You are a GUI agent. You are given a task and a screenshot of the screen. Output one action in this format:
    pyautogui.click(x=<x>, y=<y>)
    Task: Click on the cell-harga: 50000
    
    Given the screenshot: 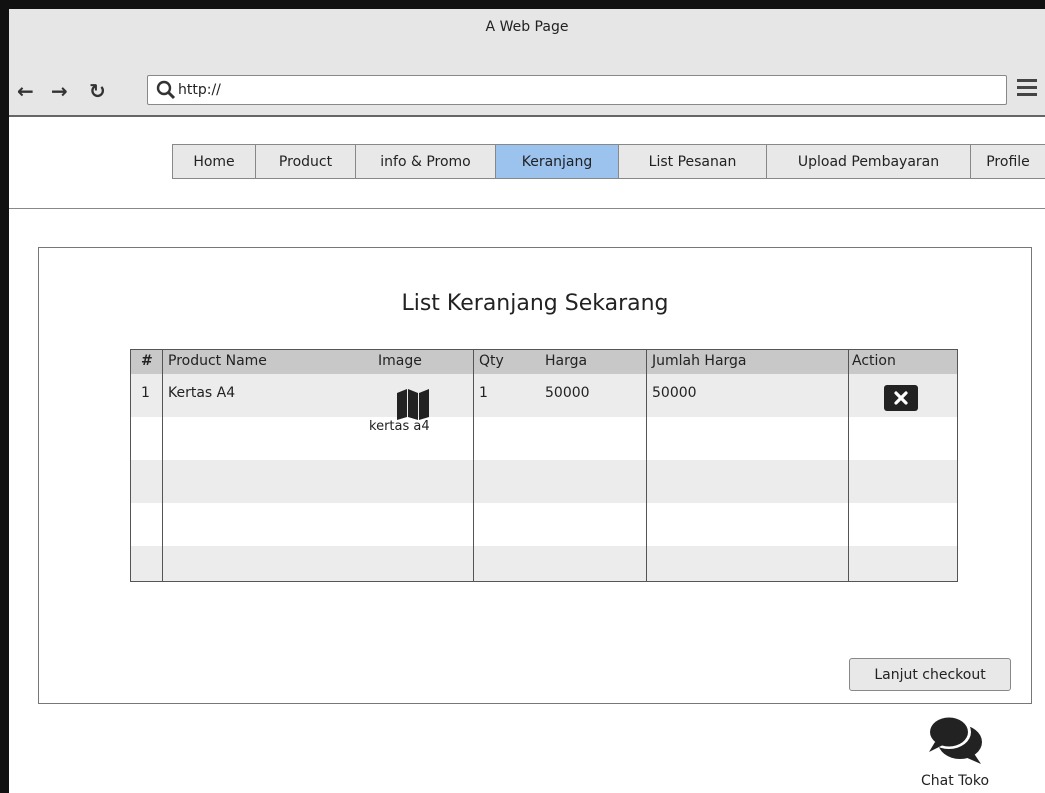 What is the action you would take?
    pyautogui.click(x=567, y=393)
    